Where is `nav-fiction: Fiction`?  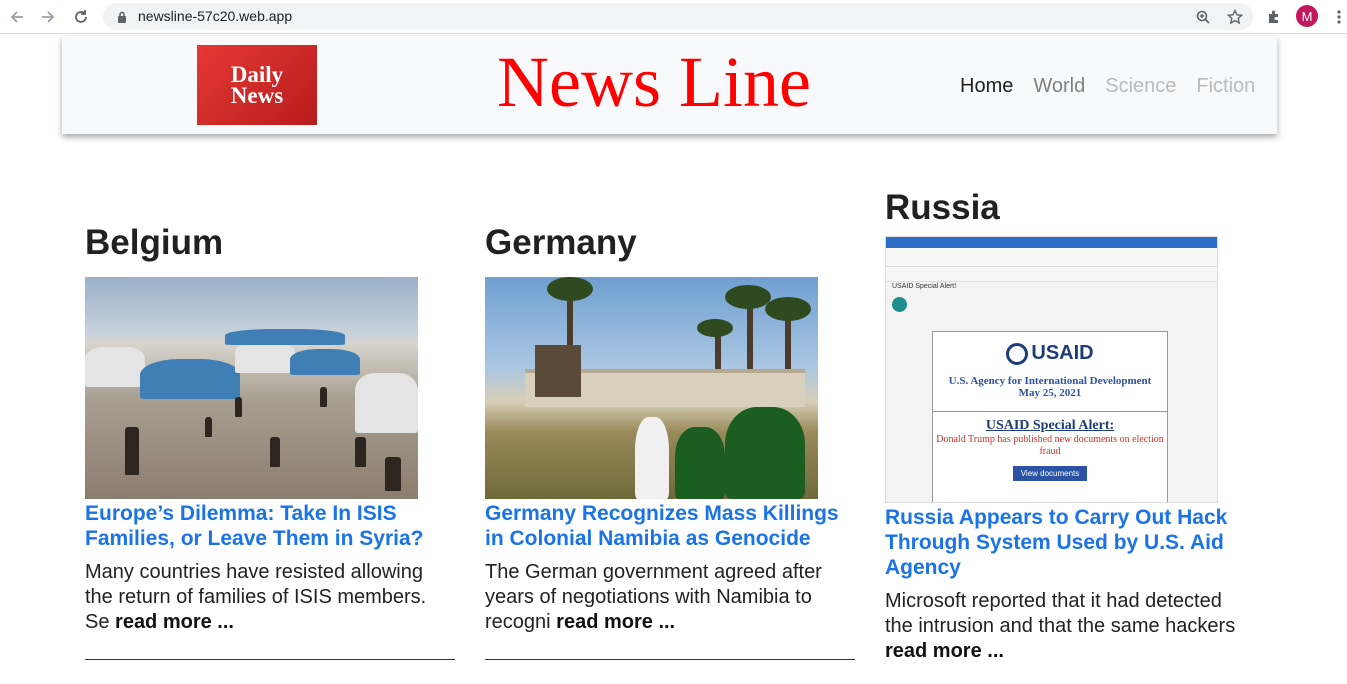
nav-fiction: Fiction is located at coordinates (1225, 86).